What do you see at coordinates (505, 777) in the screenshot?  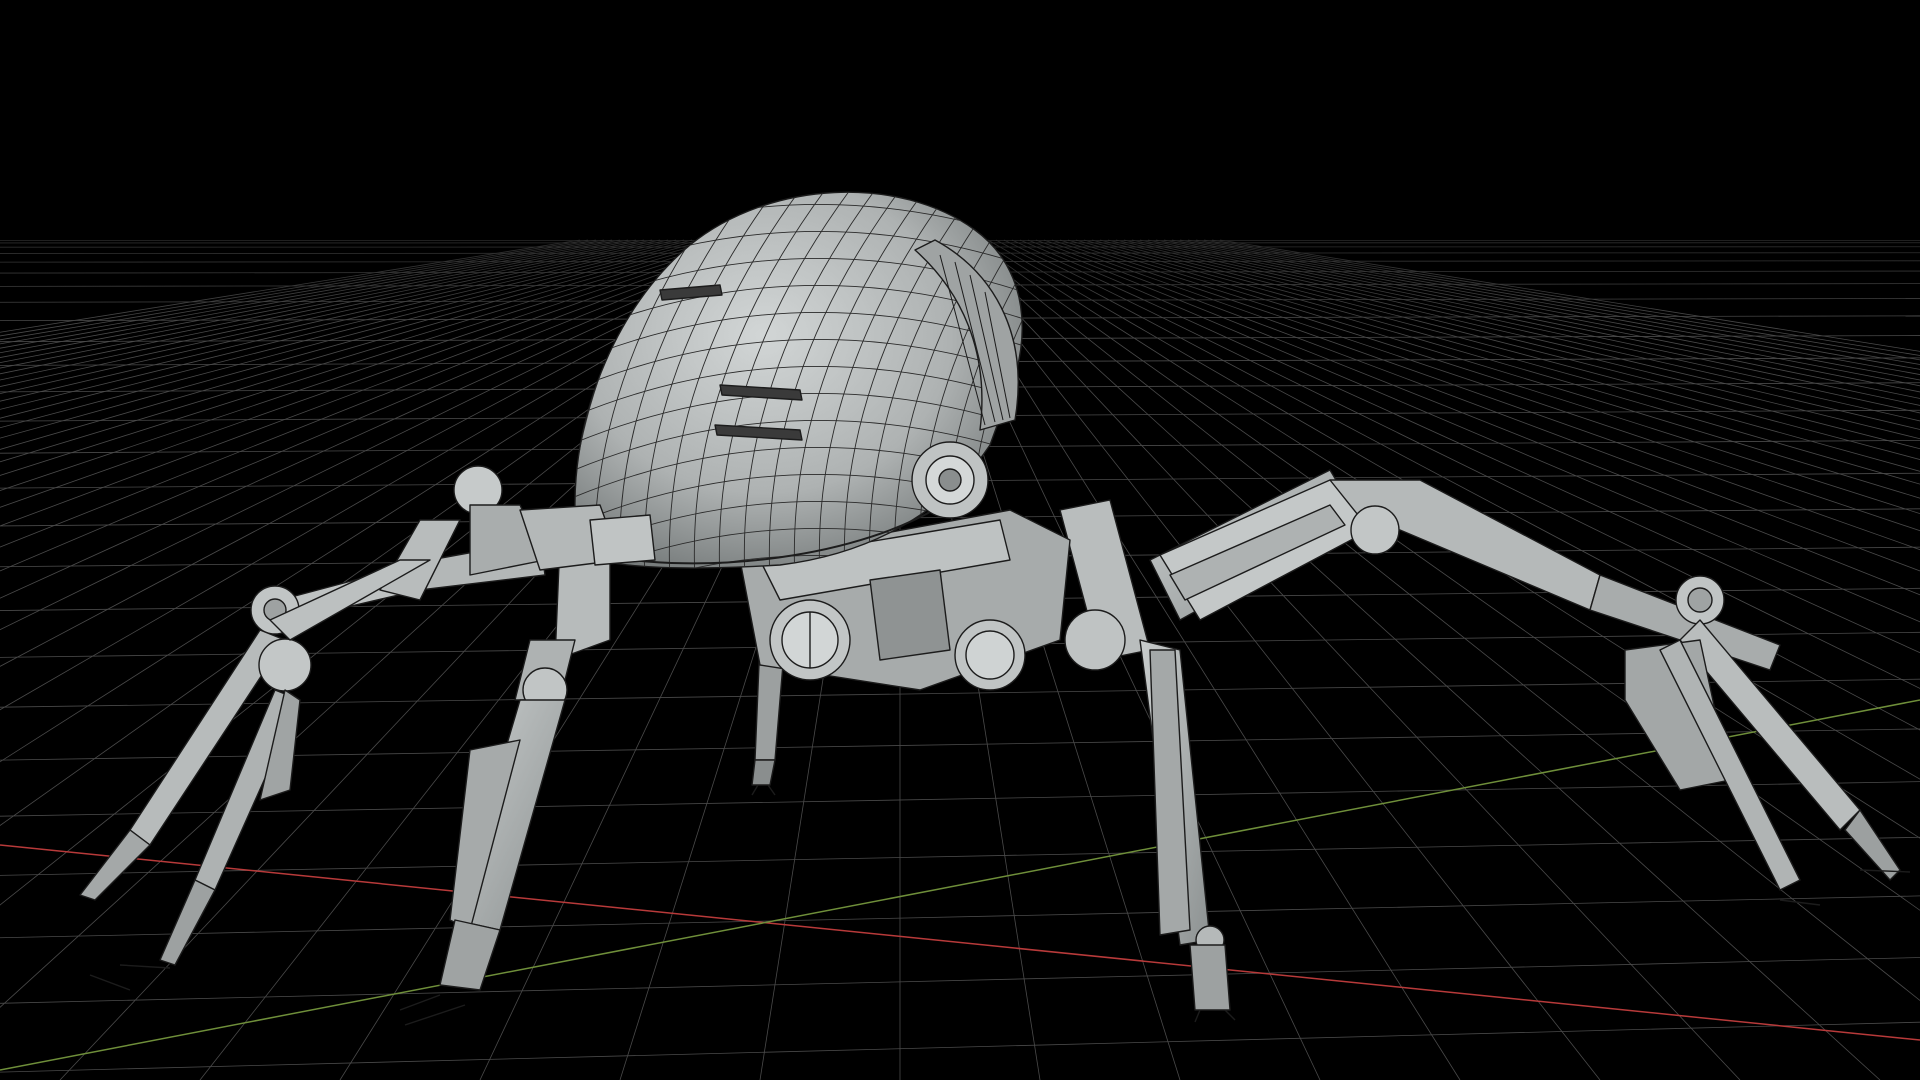 I see `center-left-leg` at bounding box center [505, 777].